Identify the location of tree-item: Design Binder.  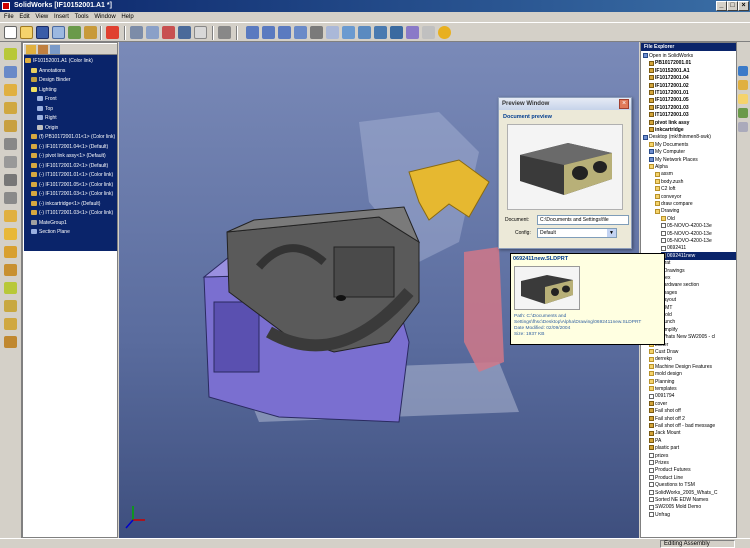
(69, 80).